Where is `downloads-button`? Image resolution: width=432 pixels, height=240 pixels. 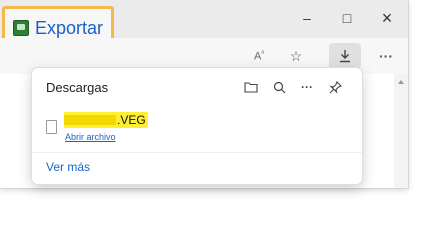 downloads-button is located at coordinates (345, 56).